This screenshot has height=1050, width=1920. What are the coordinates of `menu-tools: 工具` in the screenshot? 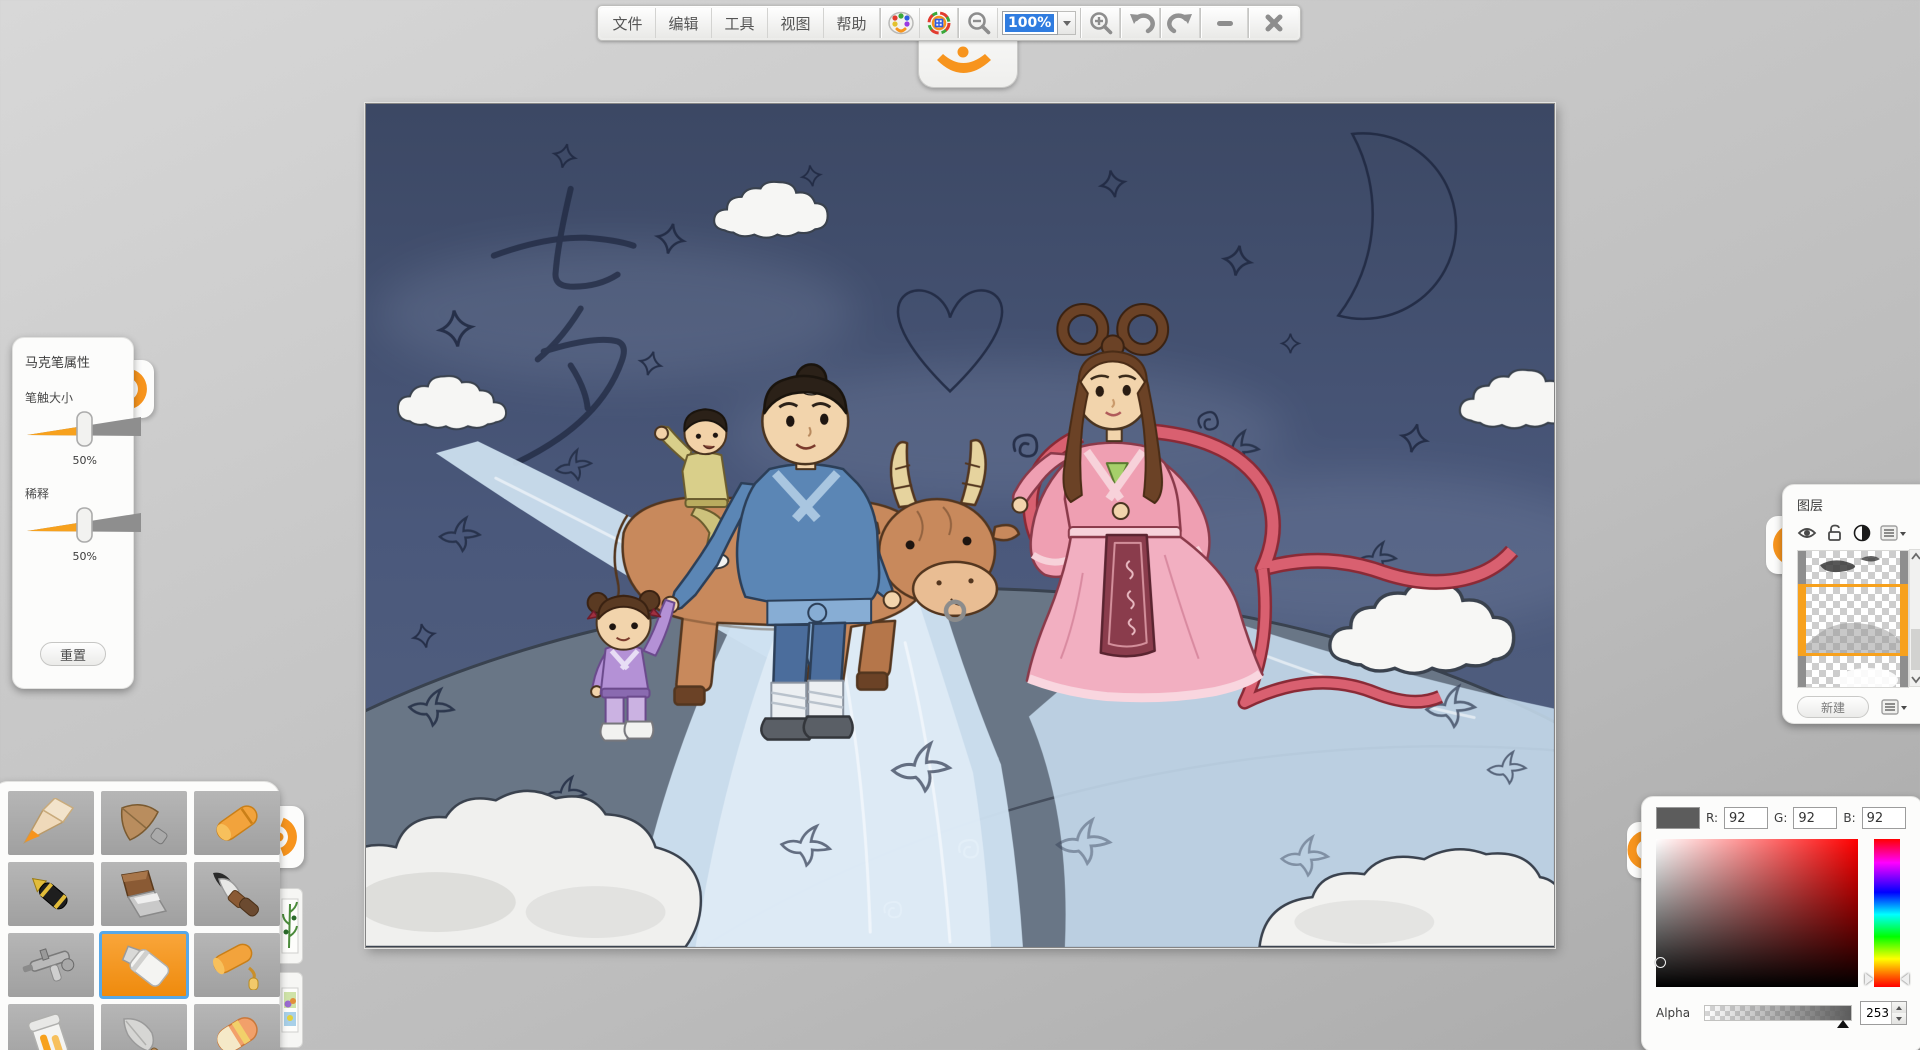 It's located at (740, 23).